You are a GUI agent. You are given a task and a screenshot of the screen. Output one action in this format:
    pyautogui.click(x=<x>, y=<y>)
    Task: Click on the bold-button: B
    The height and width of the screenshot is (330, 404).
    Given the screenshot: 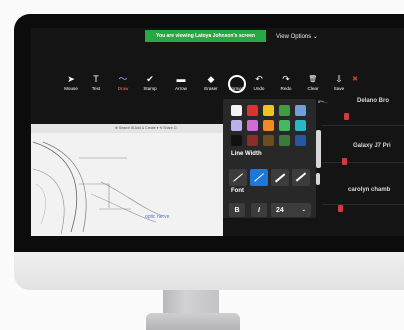 What is the action you would take?
    pyautogui.click(x=237, y=210)
    